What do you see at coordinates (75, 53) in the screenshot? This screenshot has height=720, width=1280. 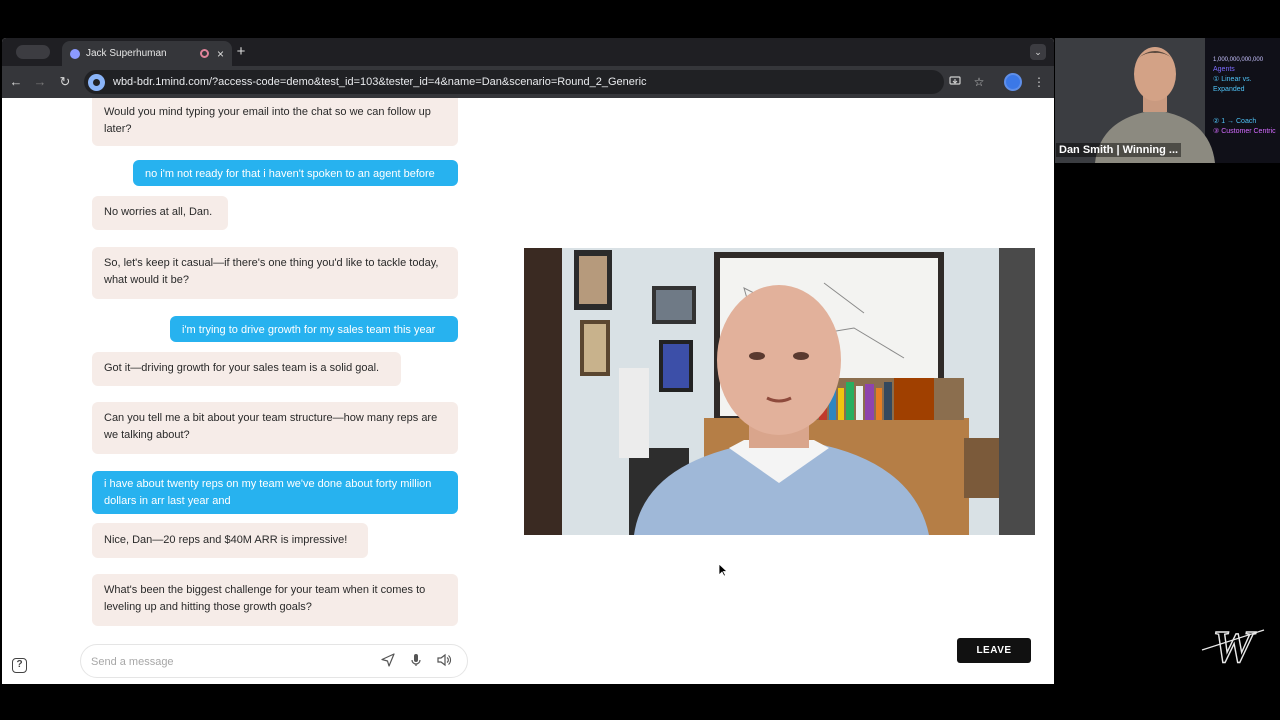 I see `favicon-icon` at bounding box center [75, 53].